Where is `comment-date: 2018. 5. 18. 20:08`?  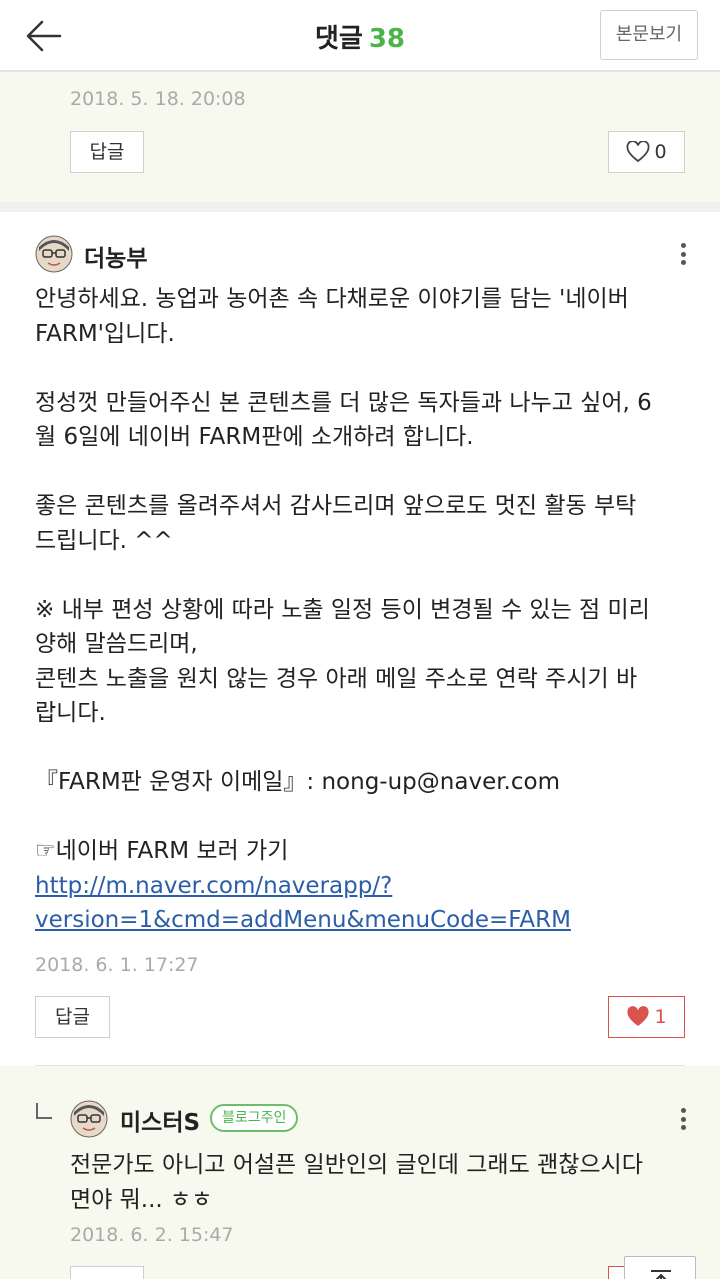
comment-date: 2018. 5. 18. 20:08 is located at coordinates (158, 99).